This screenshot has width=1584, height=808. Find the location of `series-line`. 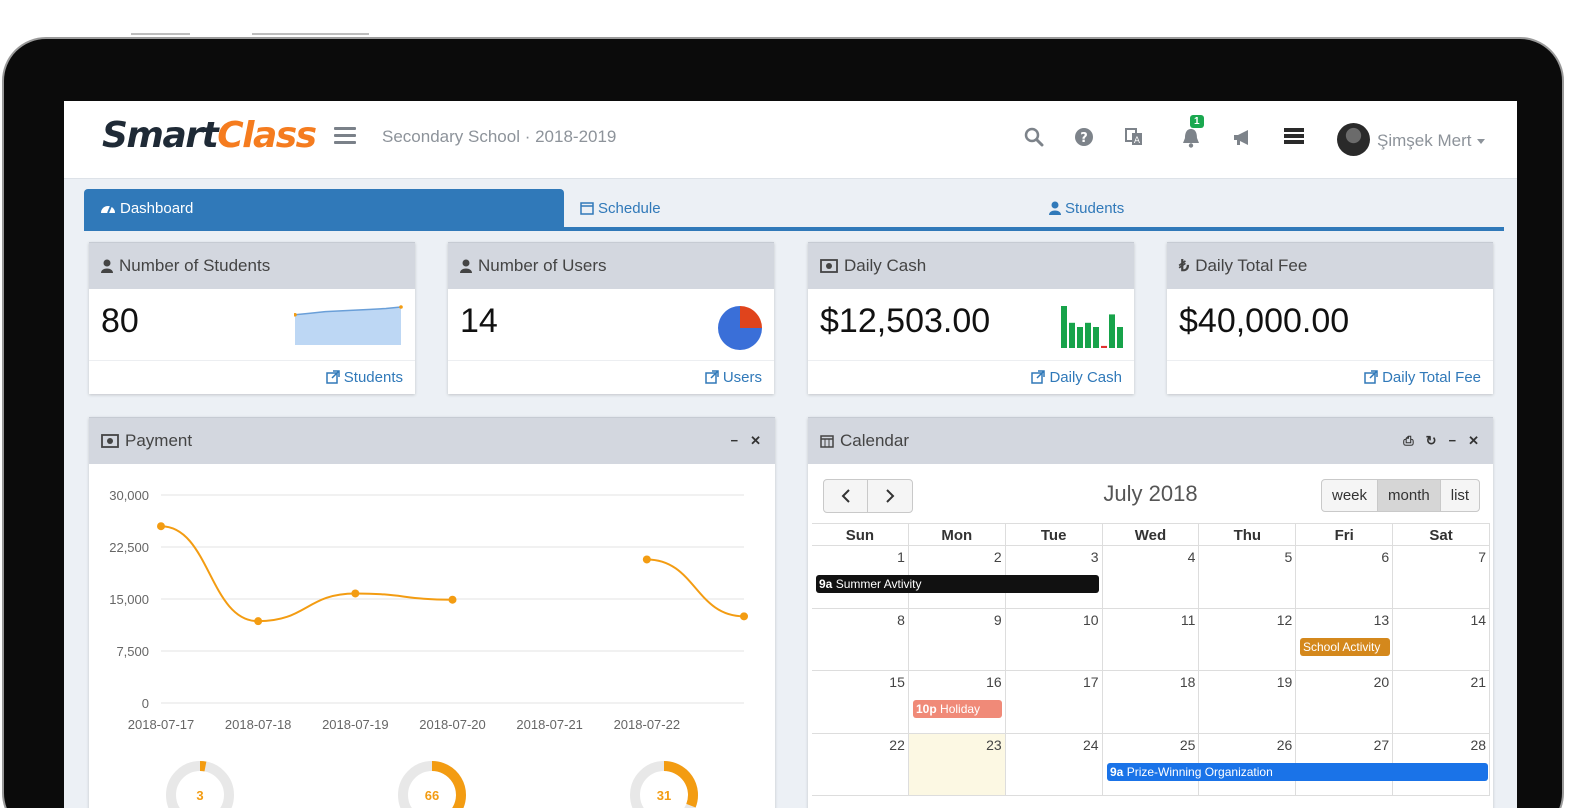

series-line is located at coordinates (695, 588).